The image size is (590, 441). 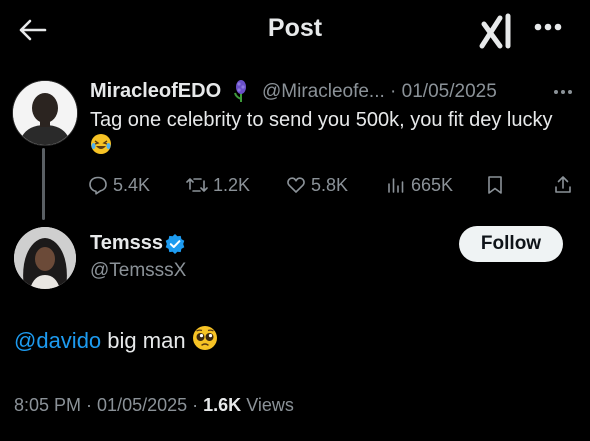 What do you see at coordinates (138, 271) in the screenshot?
I see `handle: @TemsssX` at bounding box center [138, 271].